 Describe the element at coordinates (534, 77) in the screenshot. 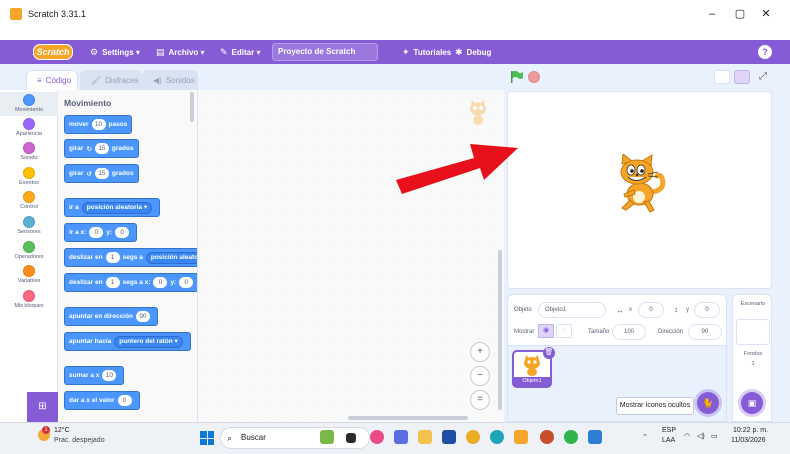

I see `stop-button` at that location.